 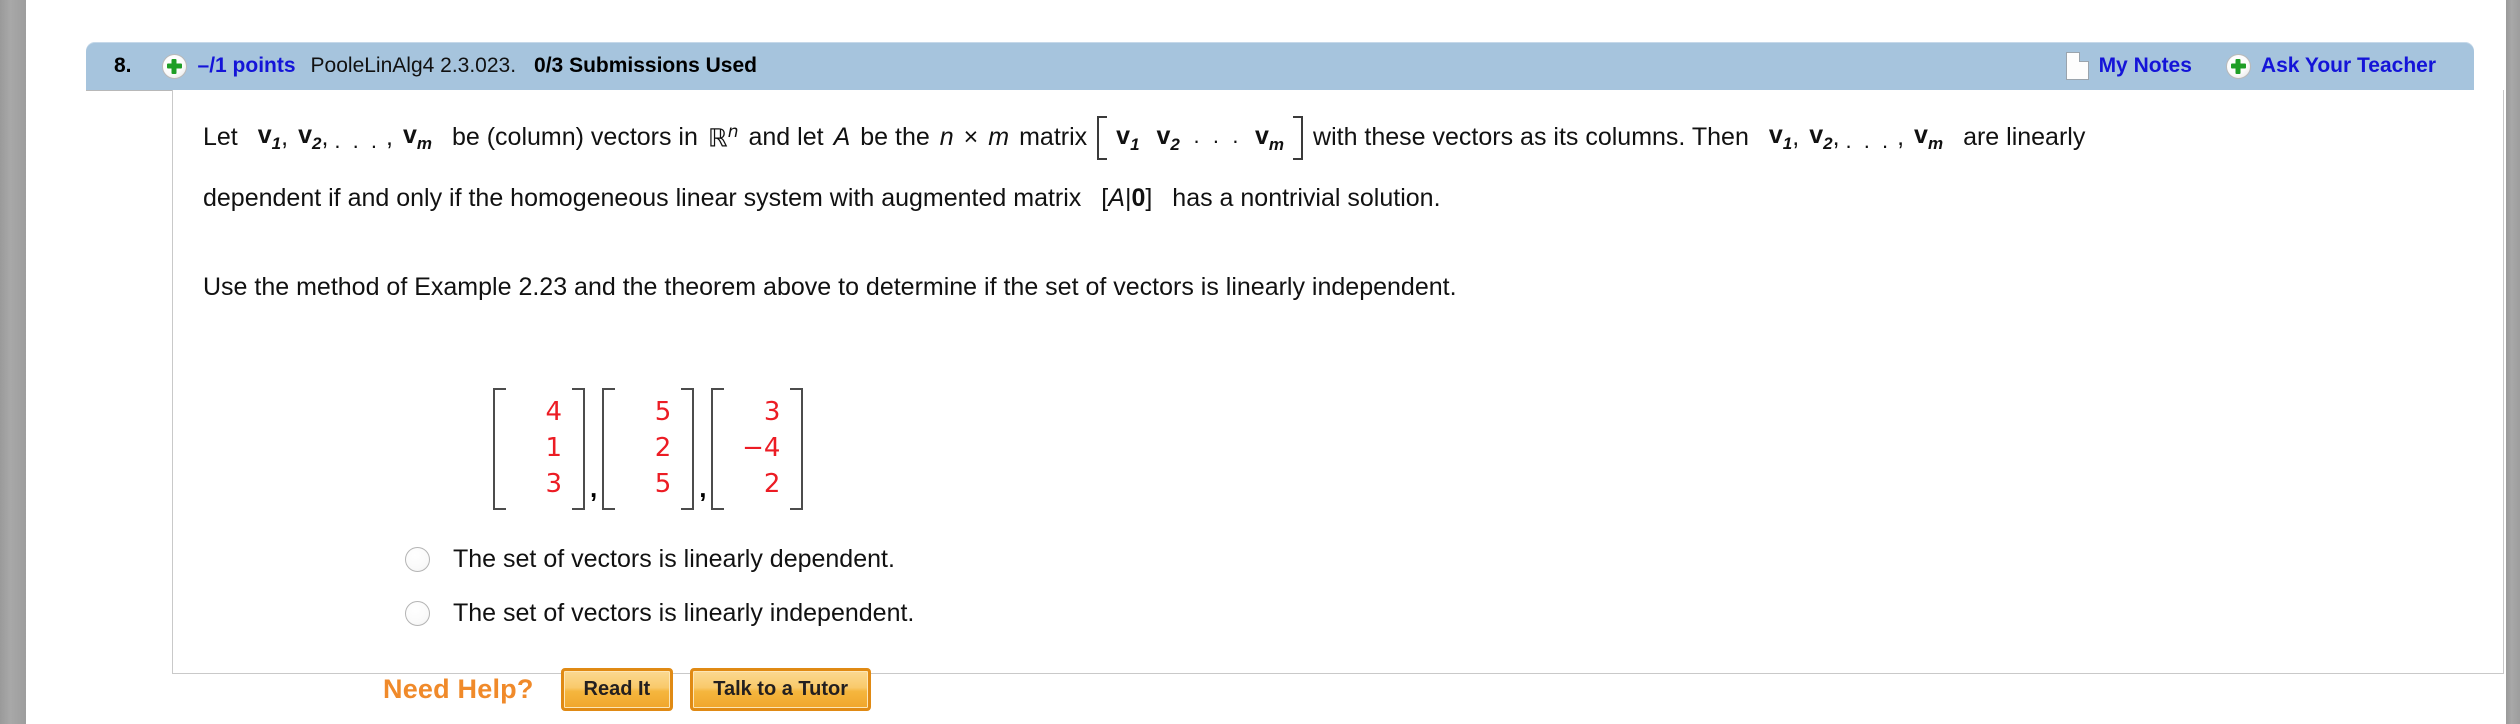 What do you see at coordinates (2024, 136) in the screenshot?
I see `theorem-l1-g: are linearly` at bounding box center [2024, 136].